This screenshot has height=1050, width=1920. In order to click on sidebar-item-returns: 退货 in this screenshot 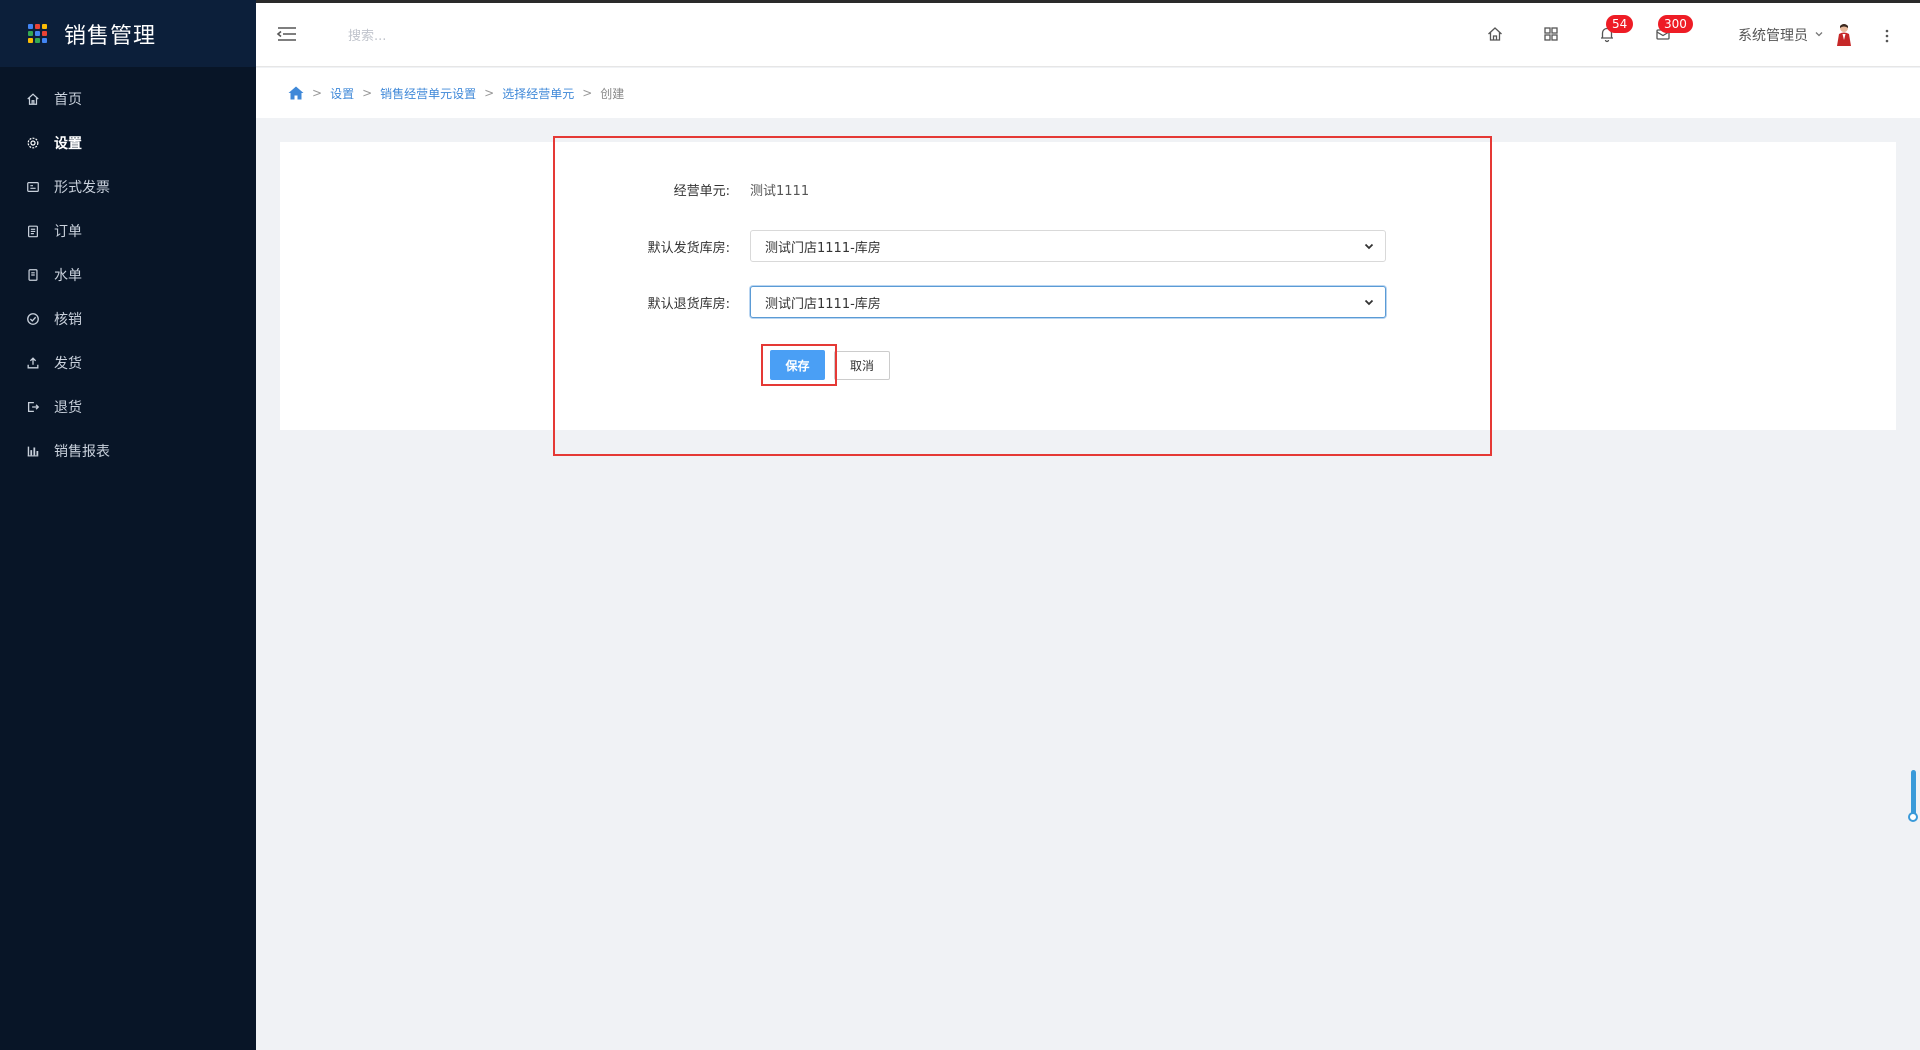, I will do `click(128, 407)`.